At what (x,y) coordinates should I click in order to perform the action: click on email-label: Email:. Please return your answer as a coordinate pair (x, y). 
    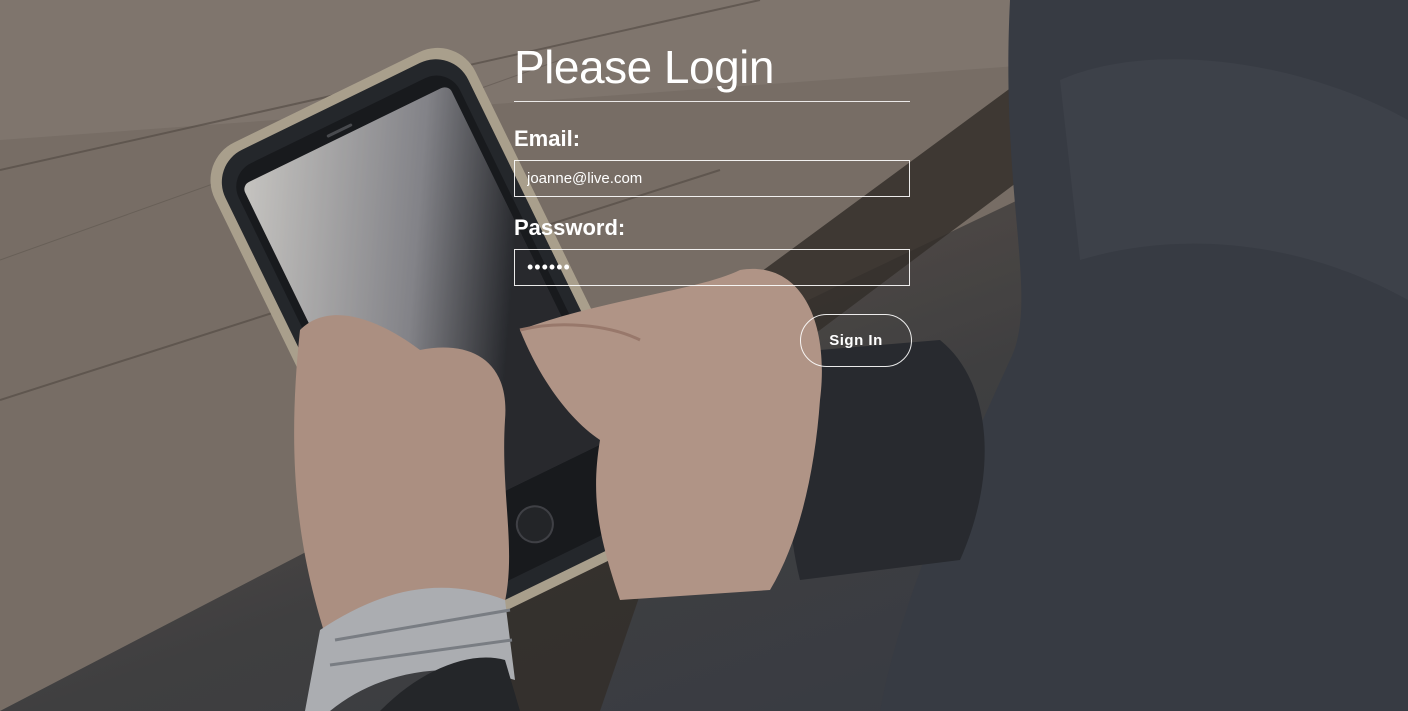
    Looking at the image, I should click on (547, 138).